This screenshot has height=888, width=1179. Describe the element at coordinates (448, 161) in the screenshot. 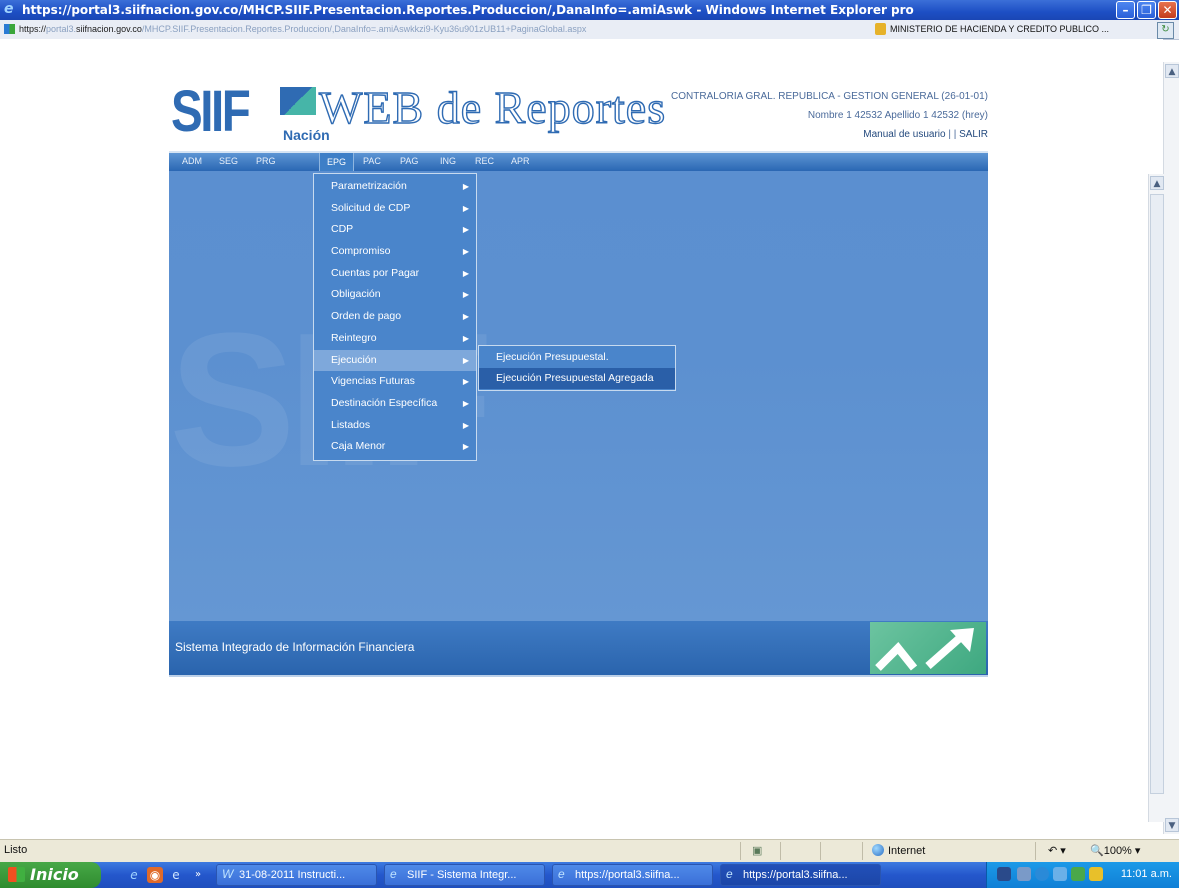

I see `nav-ing: ING` at that location.